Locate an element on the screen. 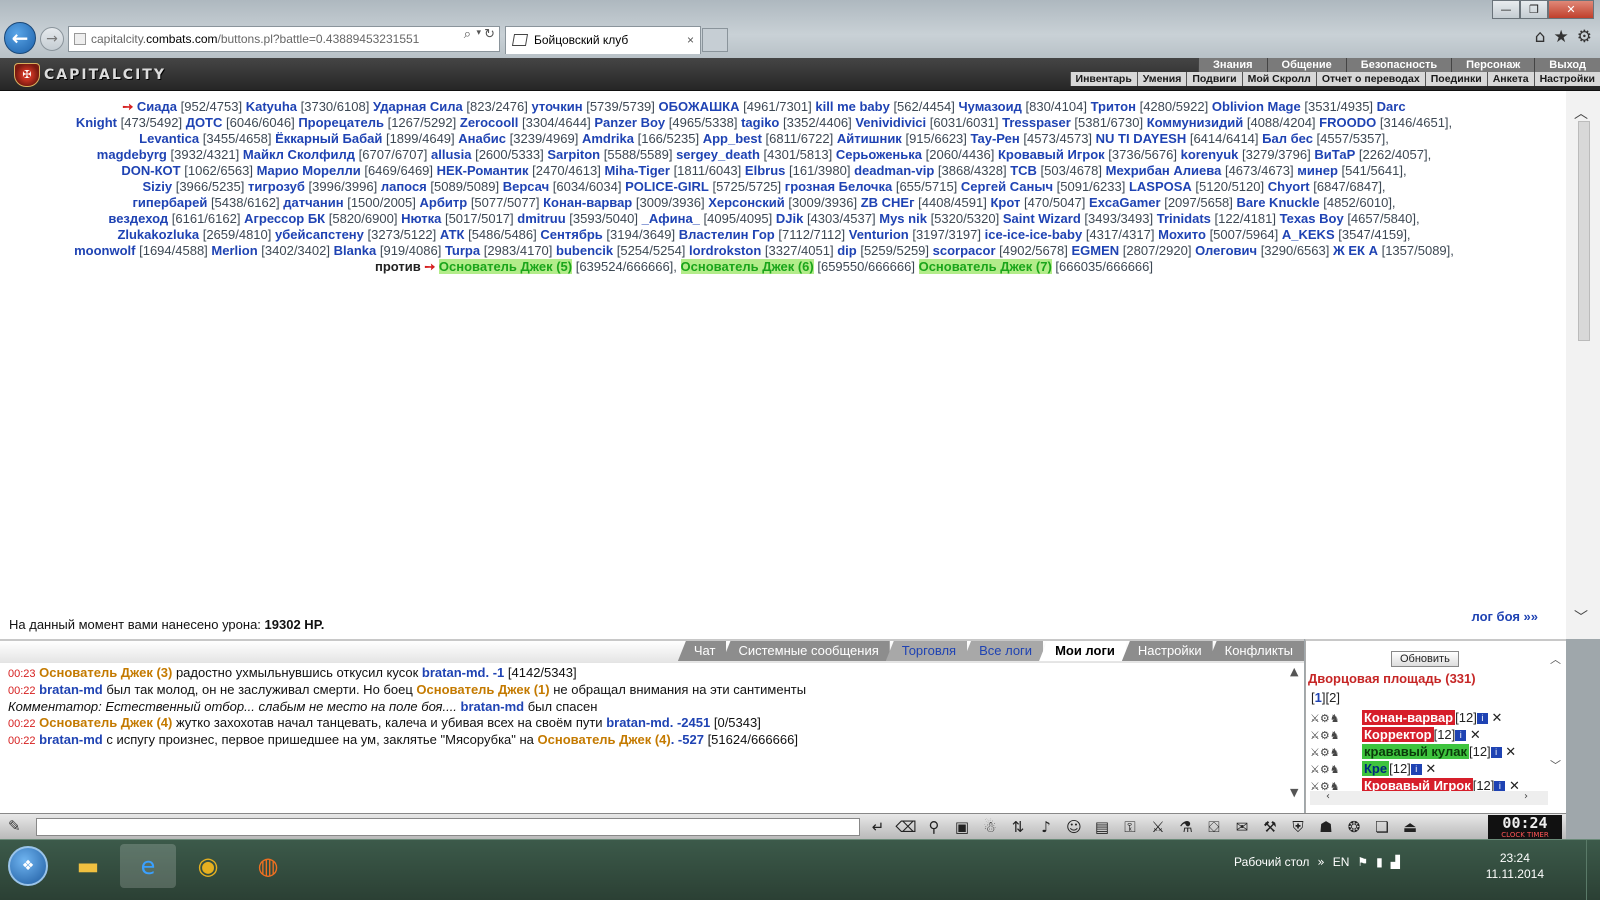  participant-name: allusia is located at coordinates (451, 154).